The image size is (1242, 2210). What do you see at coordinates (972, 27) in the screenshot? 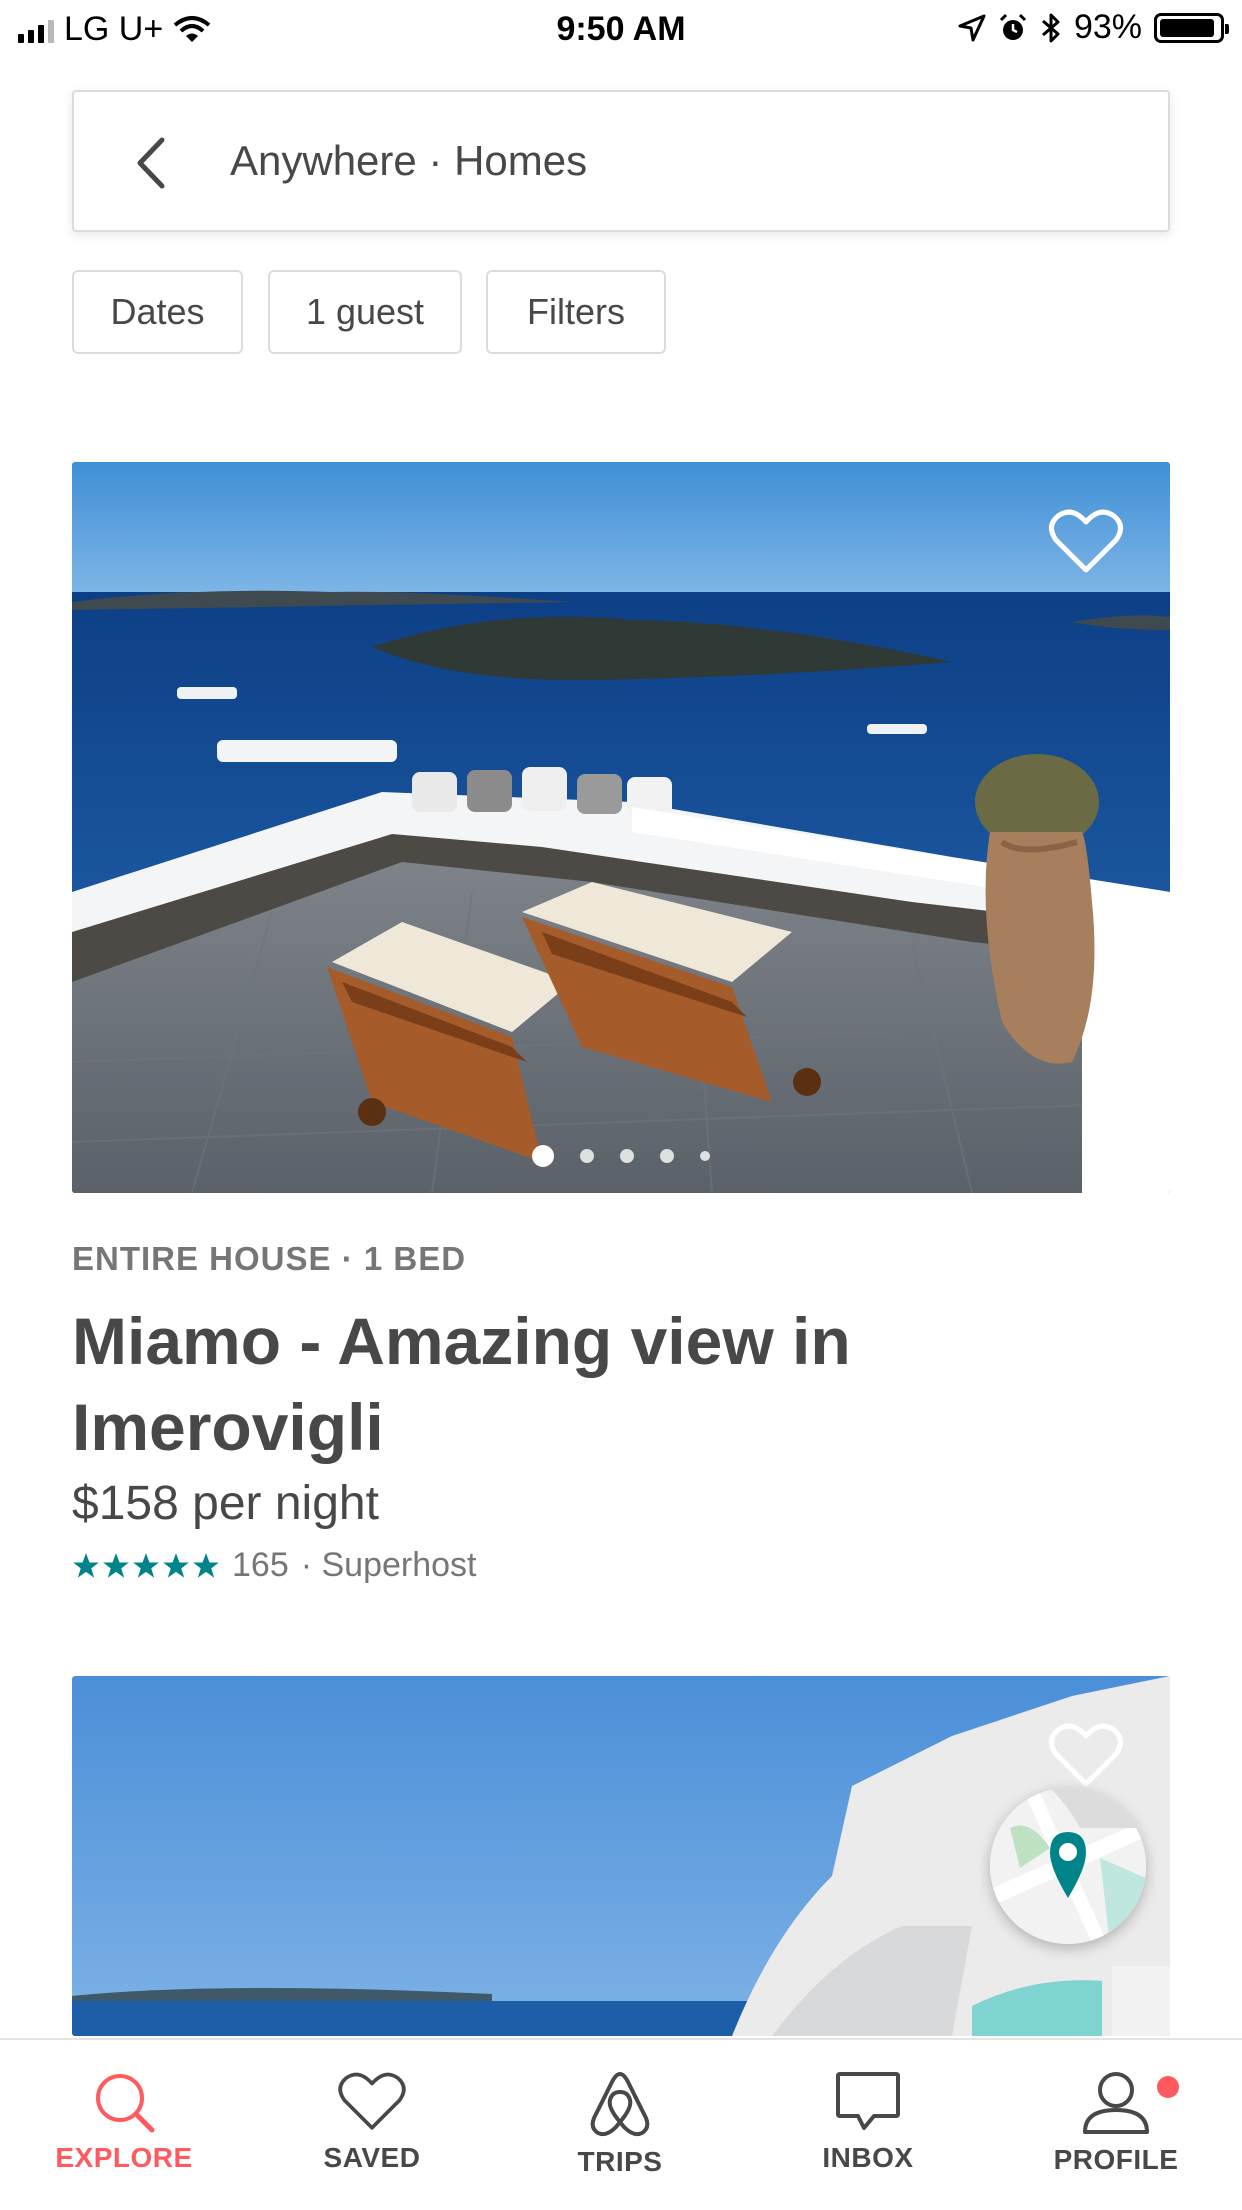
I see `location-icon` at bounding box center [972, 27].